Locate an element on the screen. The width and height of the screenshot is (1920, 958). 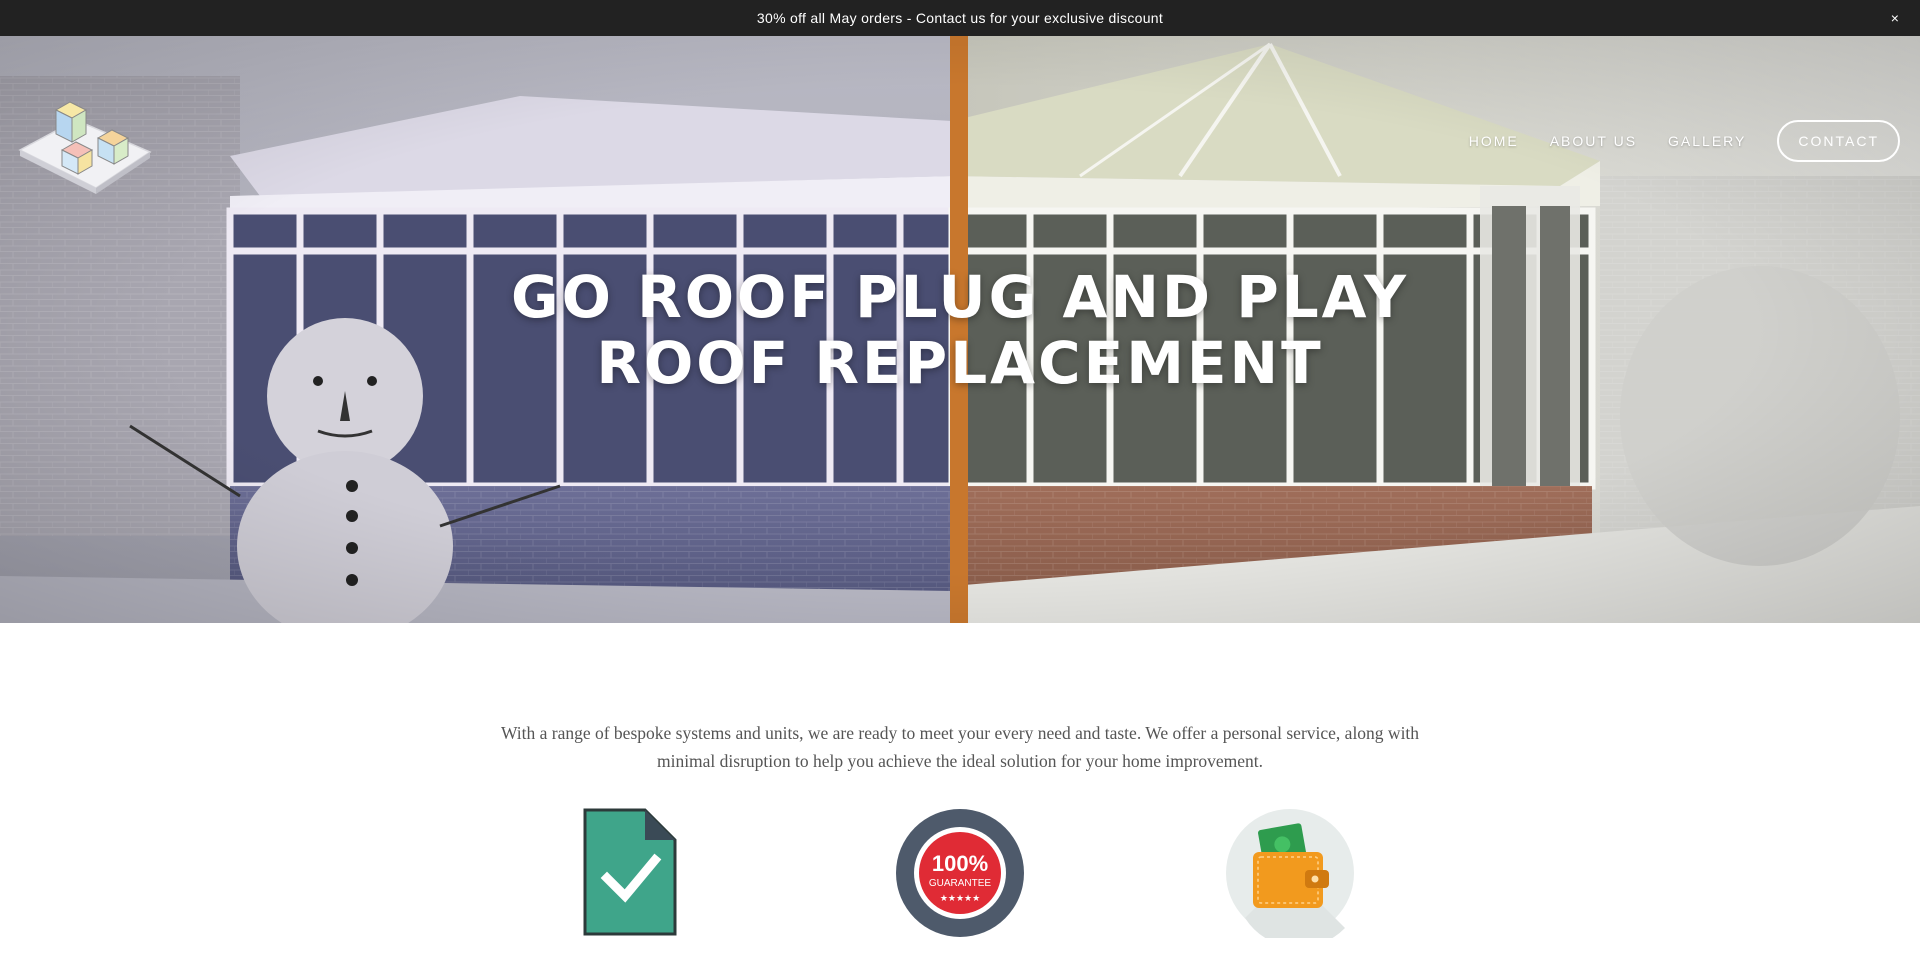
guarantee-label: GUARANTEE is located at coordinates (960, 883).